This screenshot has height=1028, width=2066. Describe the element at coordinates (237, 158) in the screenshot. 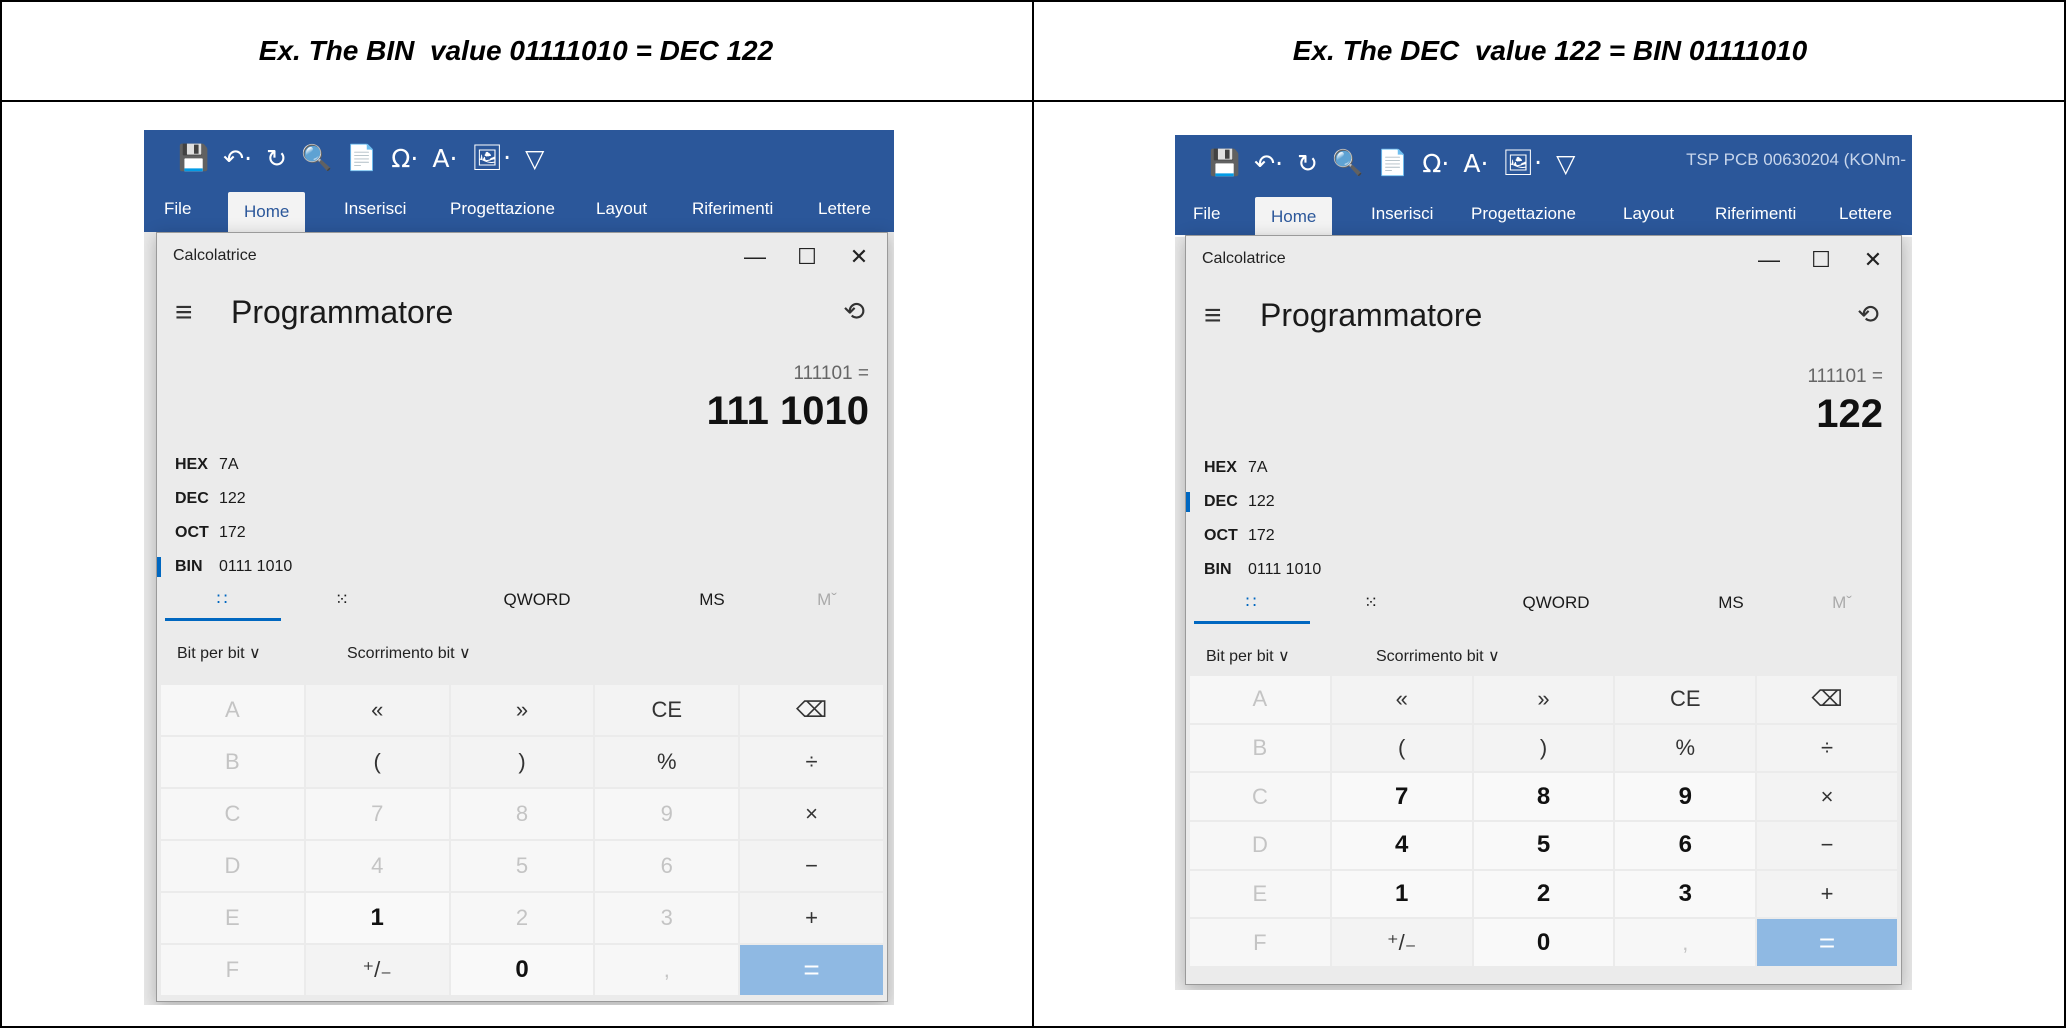

I see `undo-icon: ↶·` at that location.